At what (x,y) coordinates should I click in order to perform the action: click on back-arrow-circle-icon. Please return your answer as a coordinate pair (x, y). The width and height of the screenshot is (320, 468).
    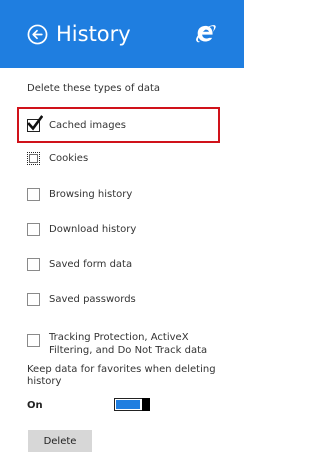
    Looking at the image, I should click on (37, 34).